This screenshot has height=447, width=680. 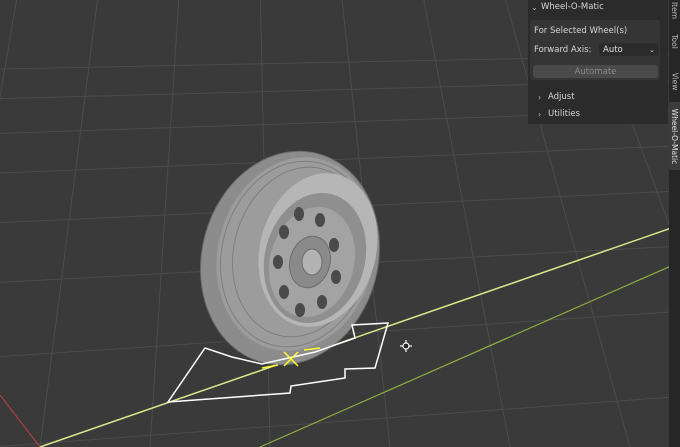 I want to click on tab-view: View, so click(x=674, y=81).